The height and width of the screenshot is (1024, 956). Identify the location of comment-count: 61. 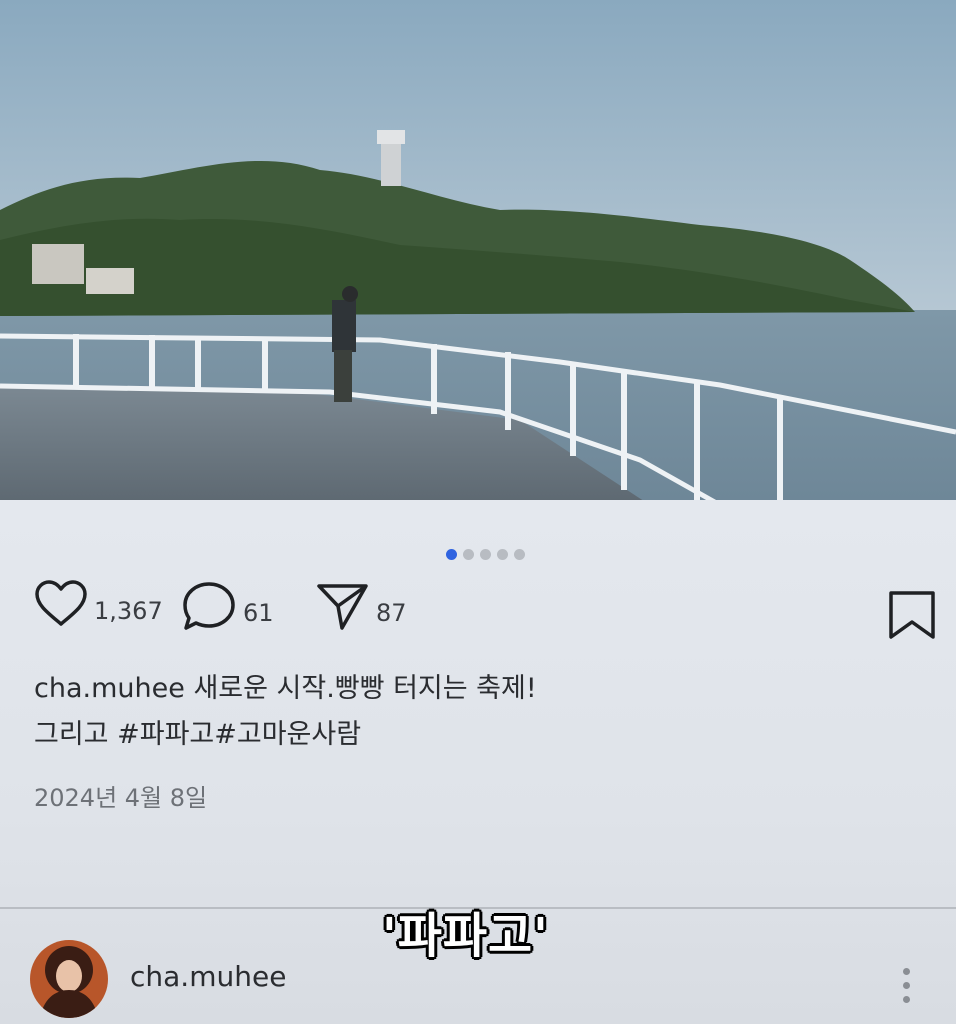
(258, 613).